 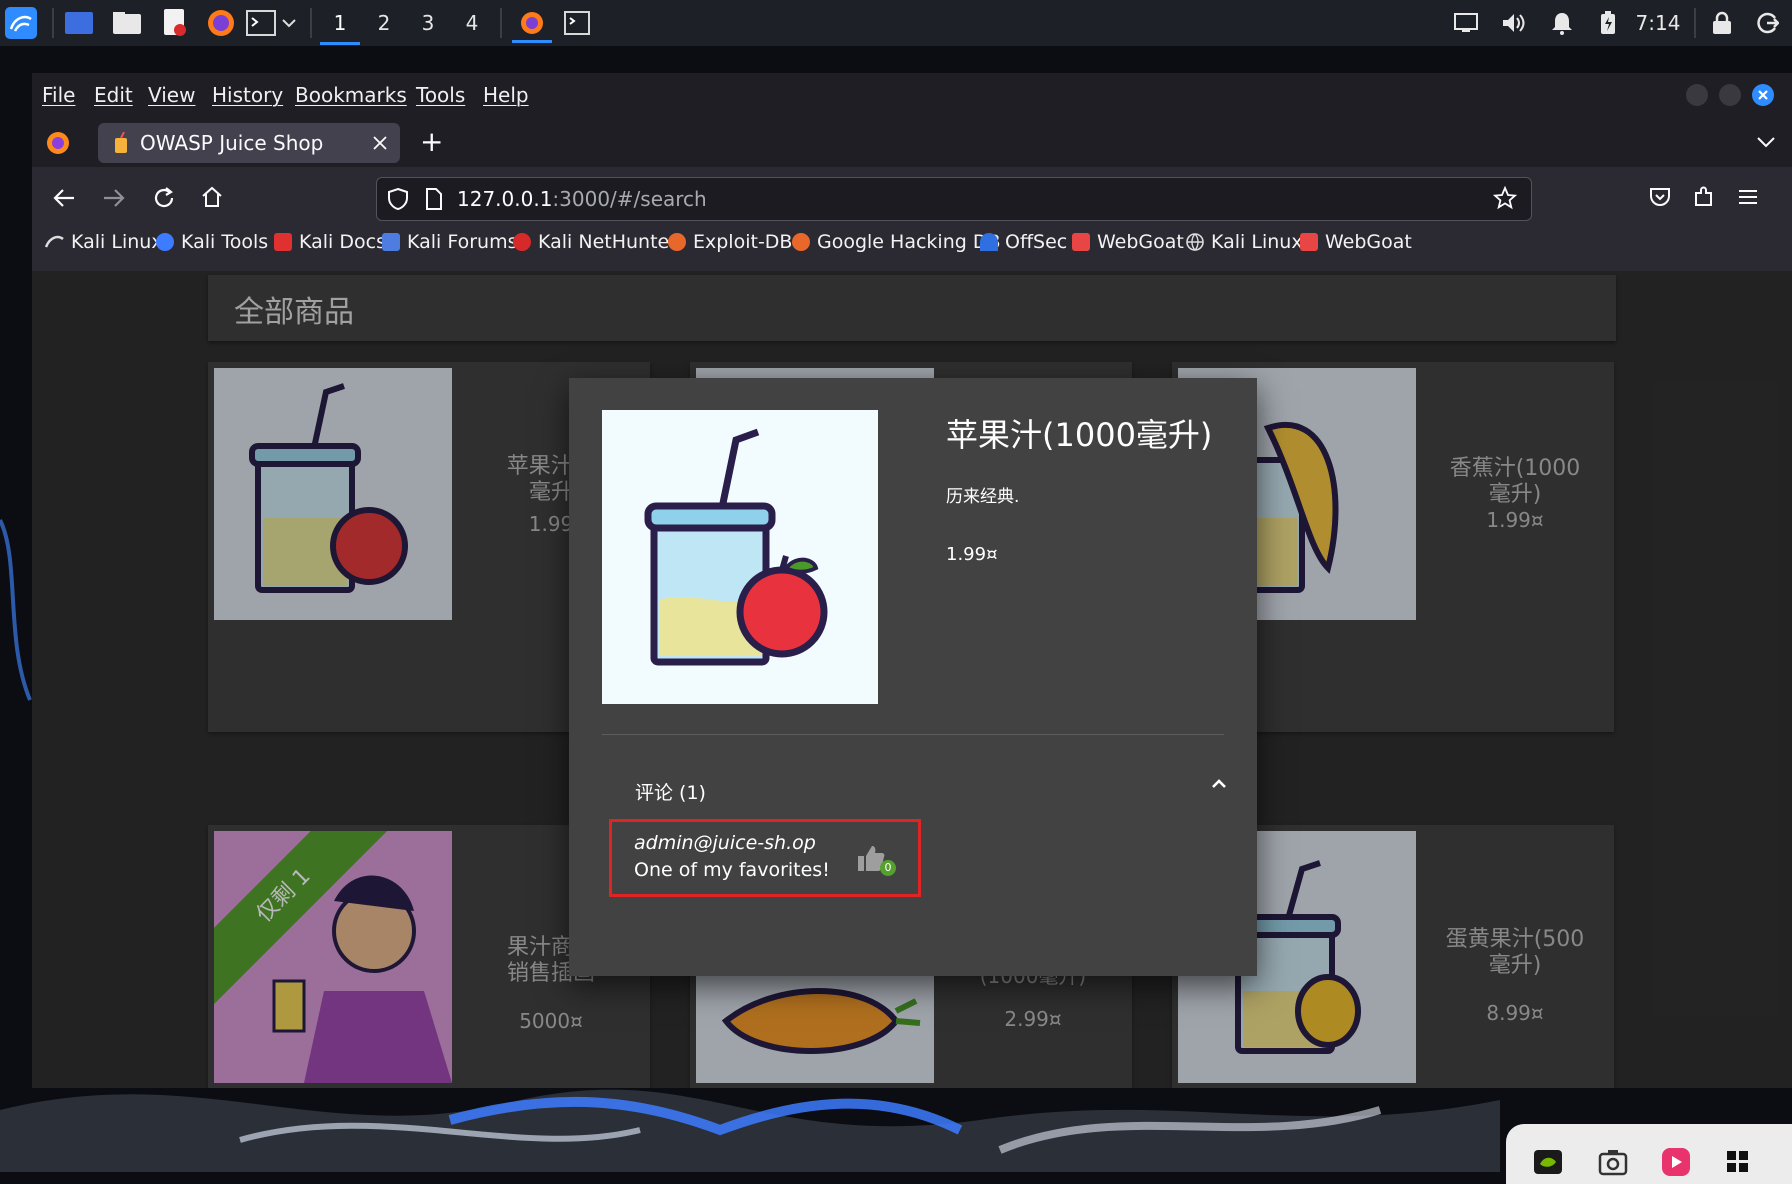 What do you see at coordinates (212, 197) in the screenshot?
I see `home-icon` at bounding box center [212, 197].